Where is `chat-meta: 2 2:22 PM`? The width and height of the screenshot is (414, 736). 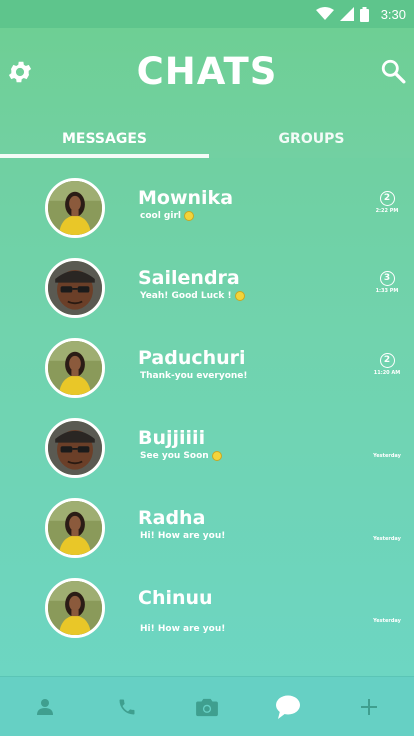 chat-meta: 2 2:22 PM is located at coordinates (387, 202).